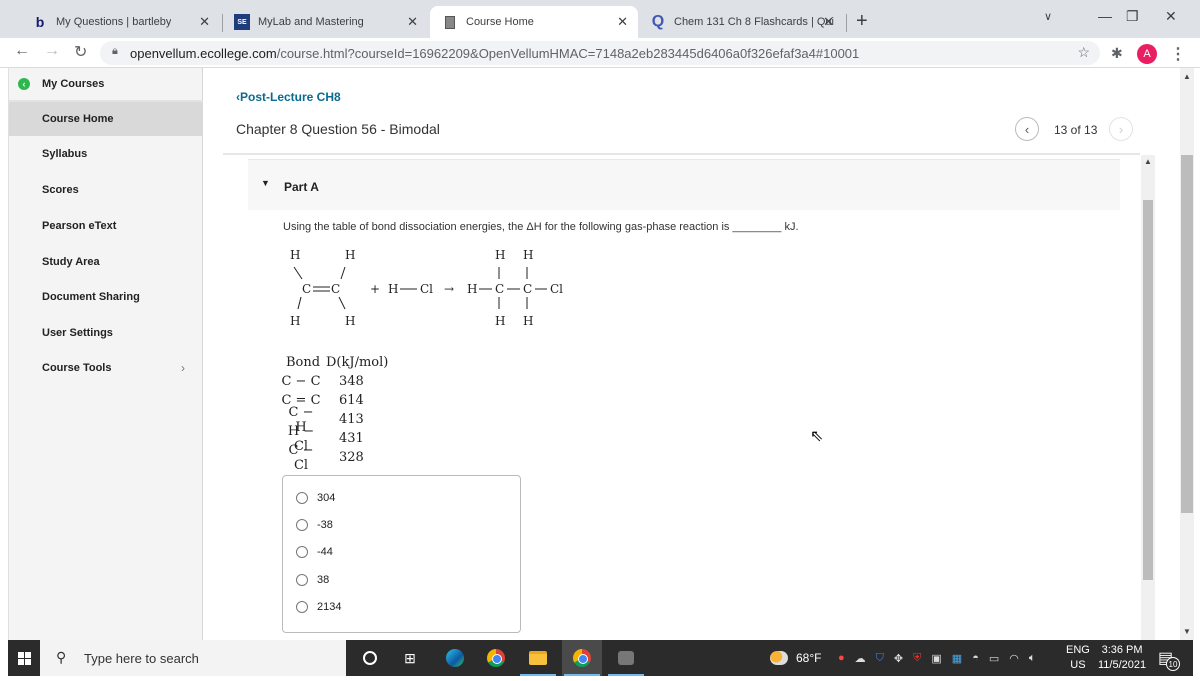 The image size is (1200, 681). Describe the element at coordinates (862, 21) in the screenshot. I see `new-tab-button: +` at that location.